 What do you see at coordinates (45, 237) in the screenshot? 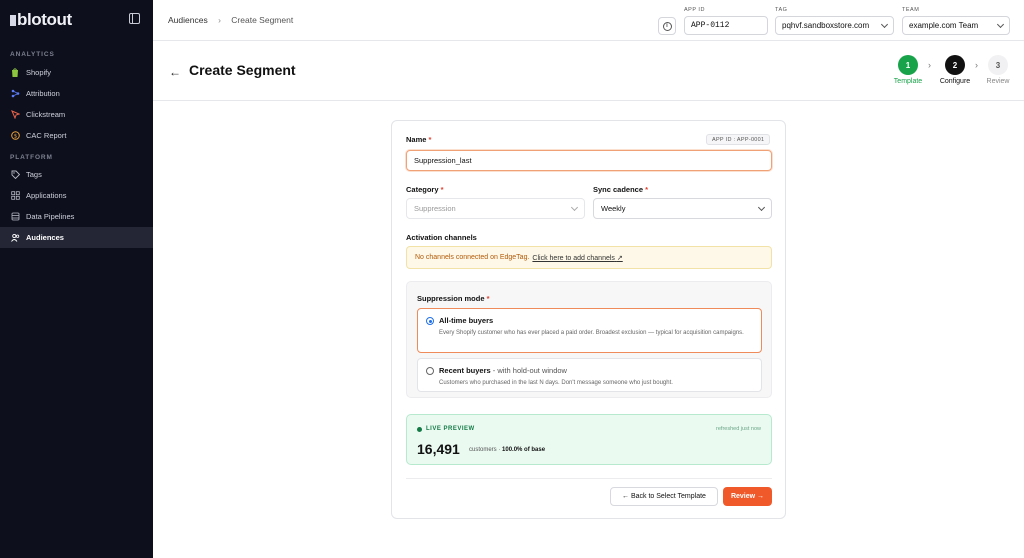
I see `sidebar-item-label: Audiences` at bounding box center [45, 237].